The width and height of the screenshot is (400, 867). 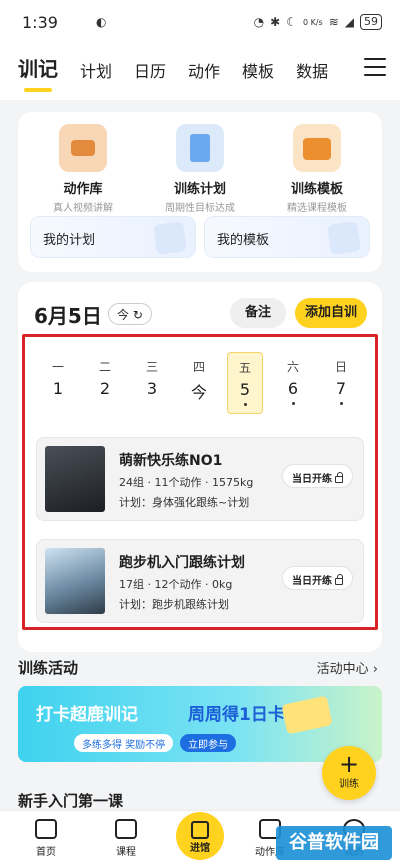 I want to click on quick-link-title: 动作库, so click(x=83, y=189).